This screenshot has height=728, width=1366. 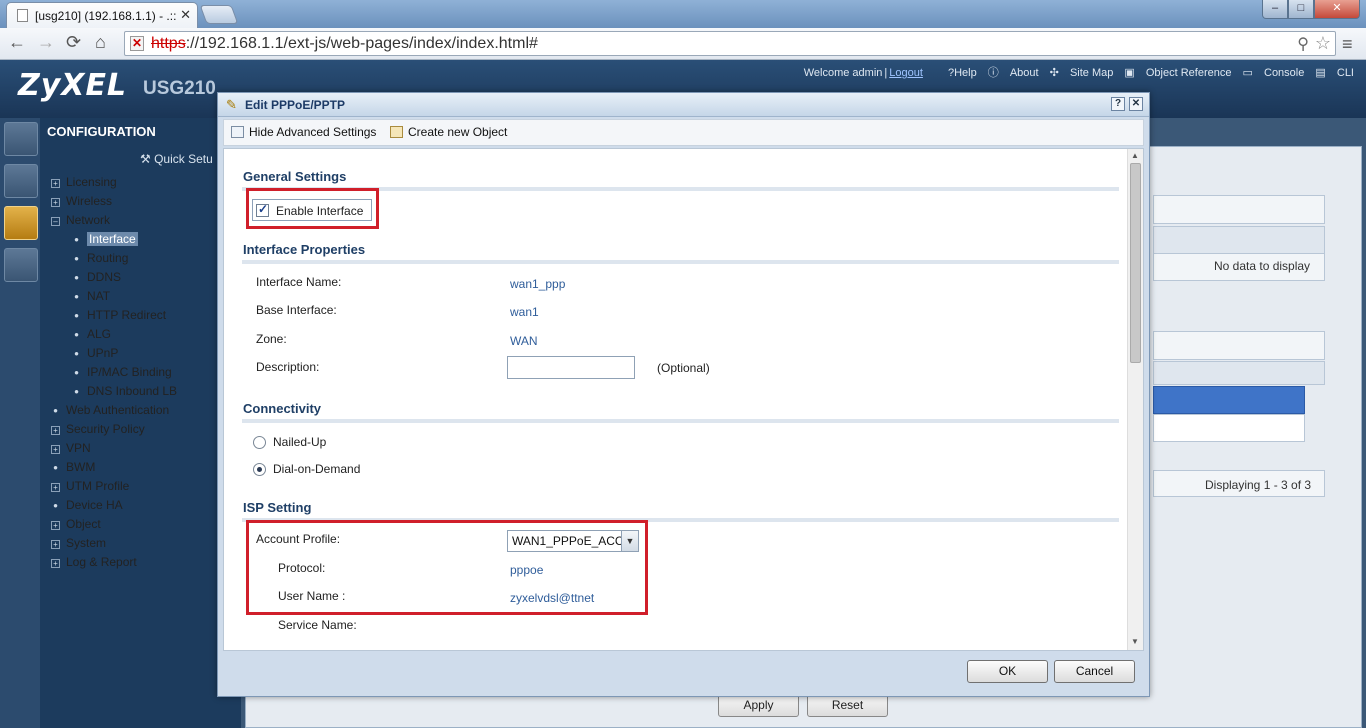 What do you see at coordinates (571, 367) in the screenshot?
I see `description-input` at bounding box center [571, 367].